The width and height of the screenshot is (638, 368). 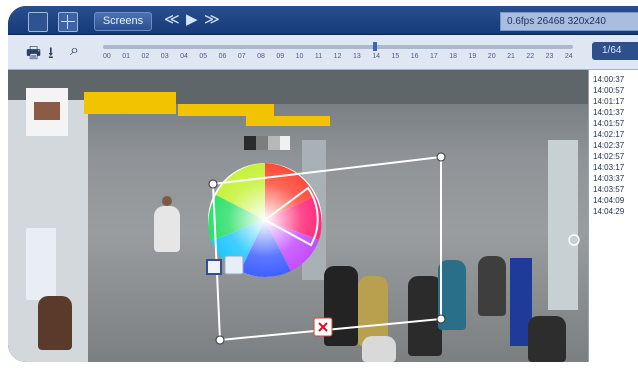 I want to click on download-icon: ⭳, so click(x=51, y=55).